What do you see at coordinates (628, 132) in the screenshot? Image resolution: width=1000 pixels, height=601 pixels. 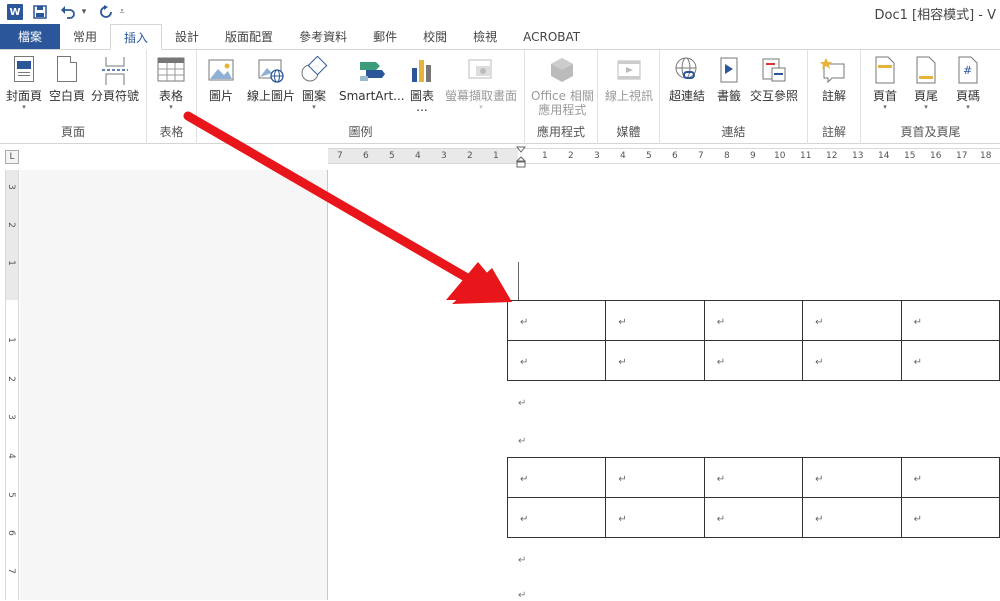 I see `group-label-media: 媒體` at bounding box center [628, 132].